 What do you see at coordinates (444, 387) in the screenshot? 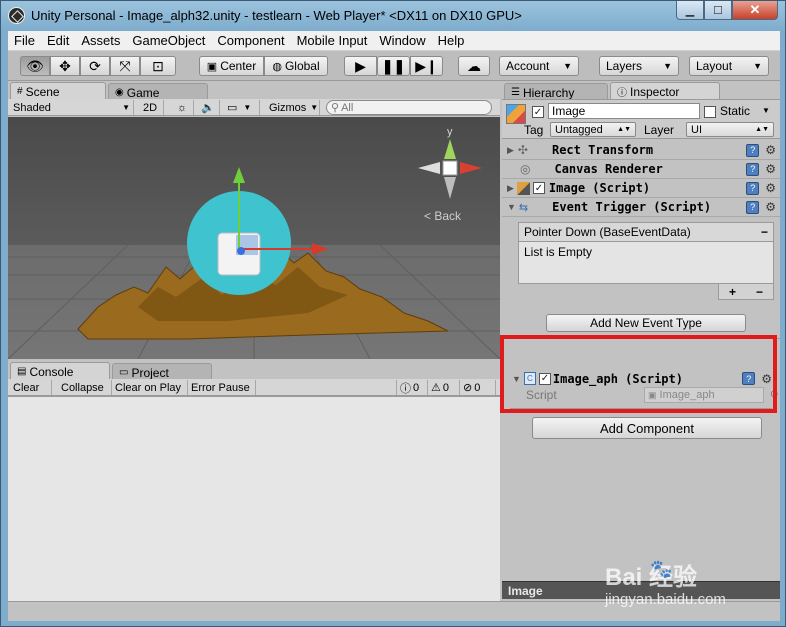
I see `console-warning-filter: ⚠ 0` at bounding box center [444, 387].